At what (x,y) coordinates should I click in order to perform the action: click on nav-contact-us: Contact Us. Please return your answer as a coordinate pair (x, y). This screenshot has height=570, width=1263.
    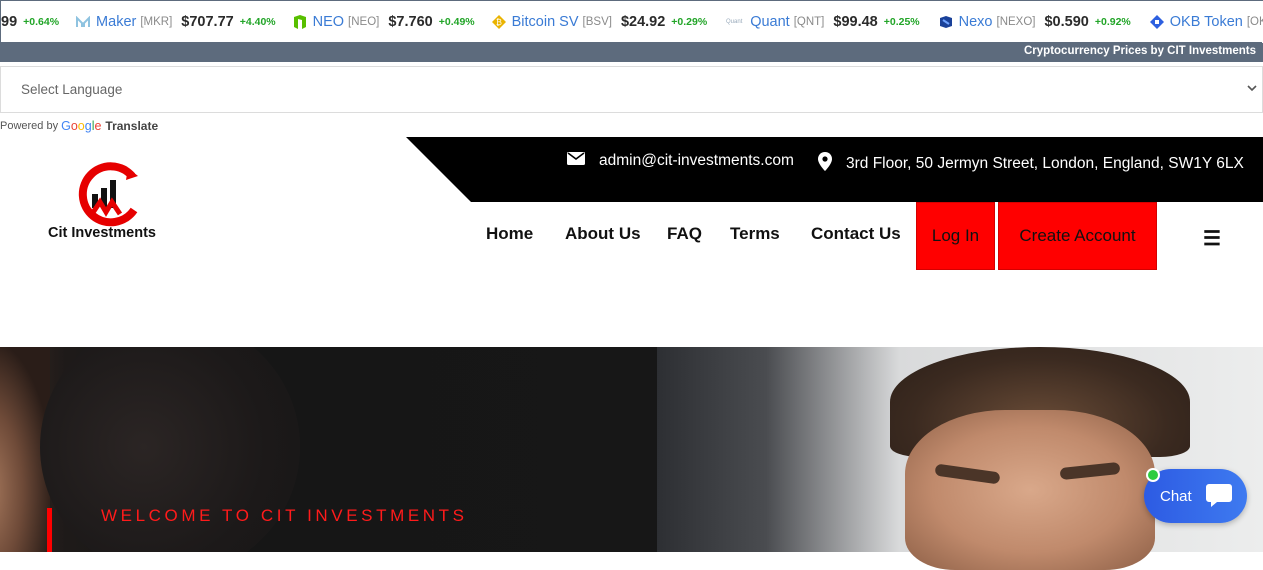
    Looking at the image, I should click on (856, 234).